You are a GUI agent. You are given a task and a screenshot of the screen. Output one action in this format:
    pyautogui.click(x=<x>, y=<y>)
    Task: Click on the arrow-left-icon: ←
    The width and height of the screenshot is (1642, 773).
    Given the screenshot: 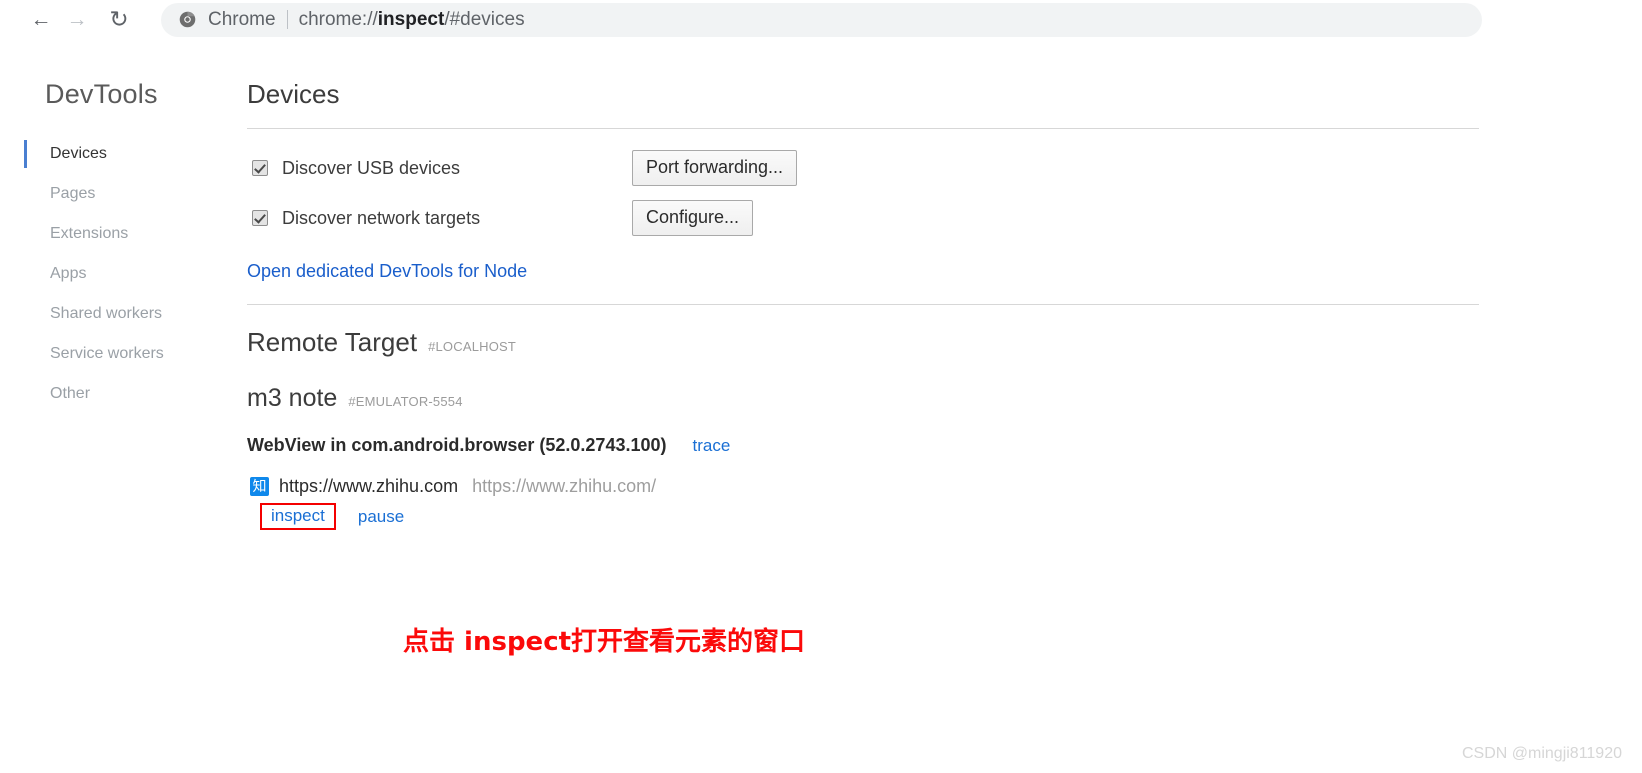 What is the action you would take?
    pyautogui.click(x=41, y=19)
    